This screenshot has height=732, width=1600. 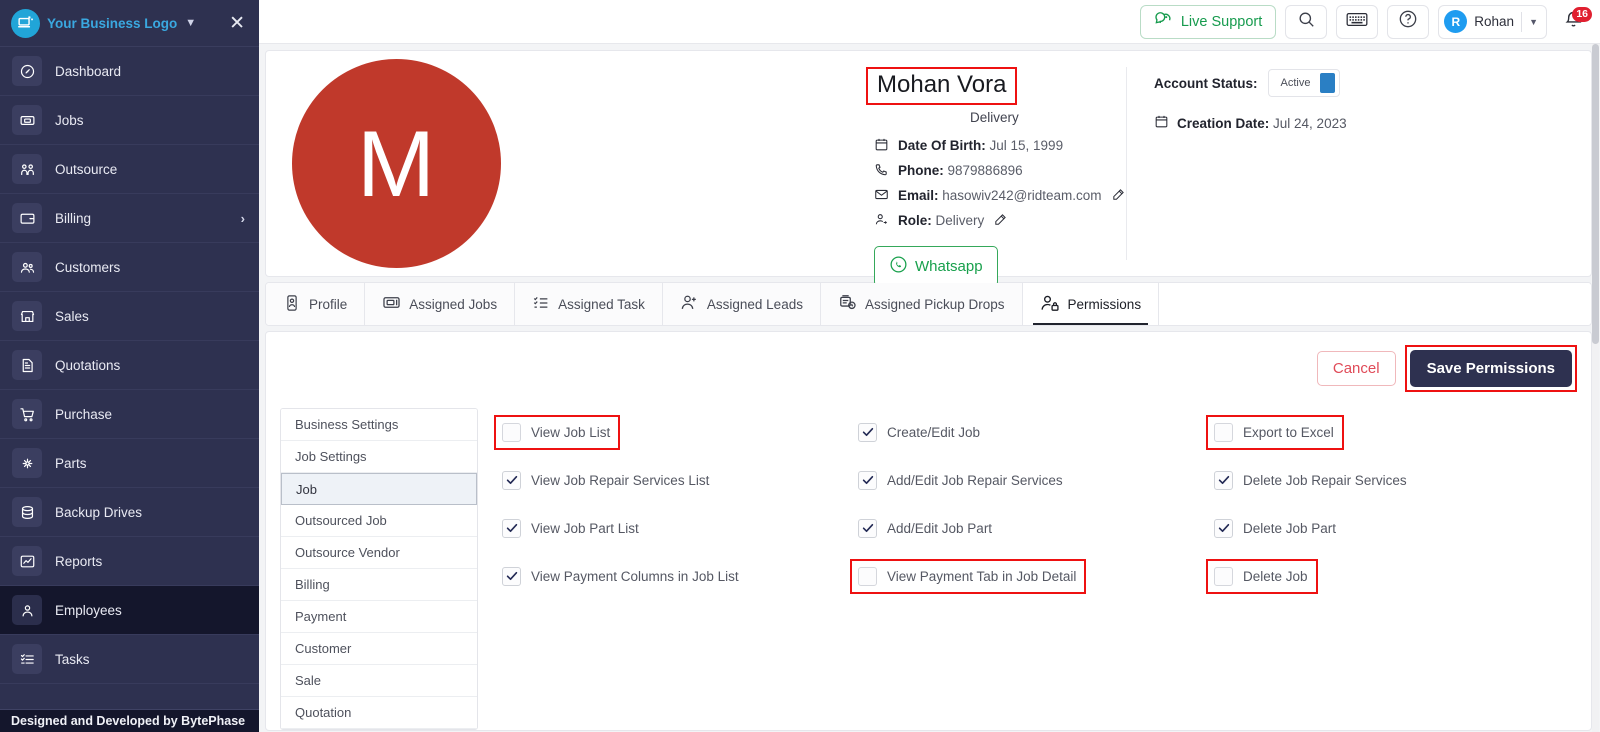 I want to click on divider, so click(x=1522, y=21).